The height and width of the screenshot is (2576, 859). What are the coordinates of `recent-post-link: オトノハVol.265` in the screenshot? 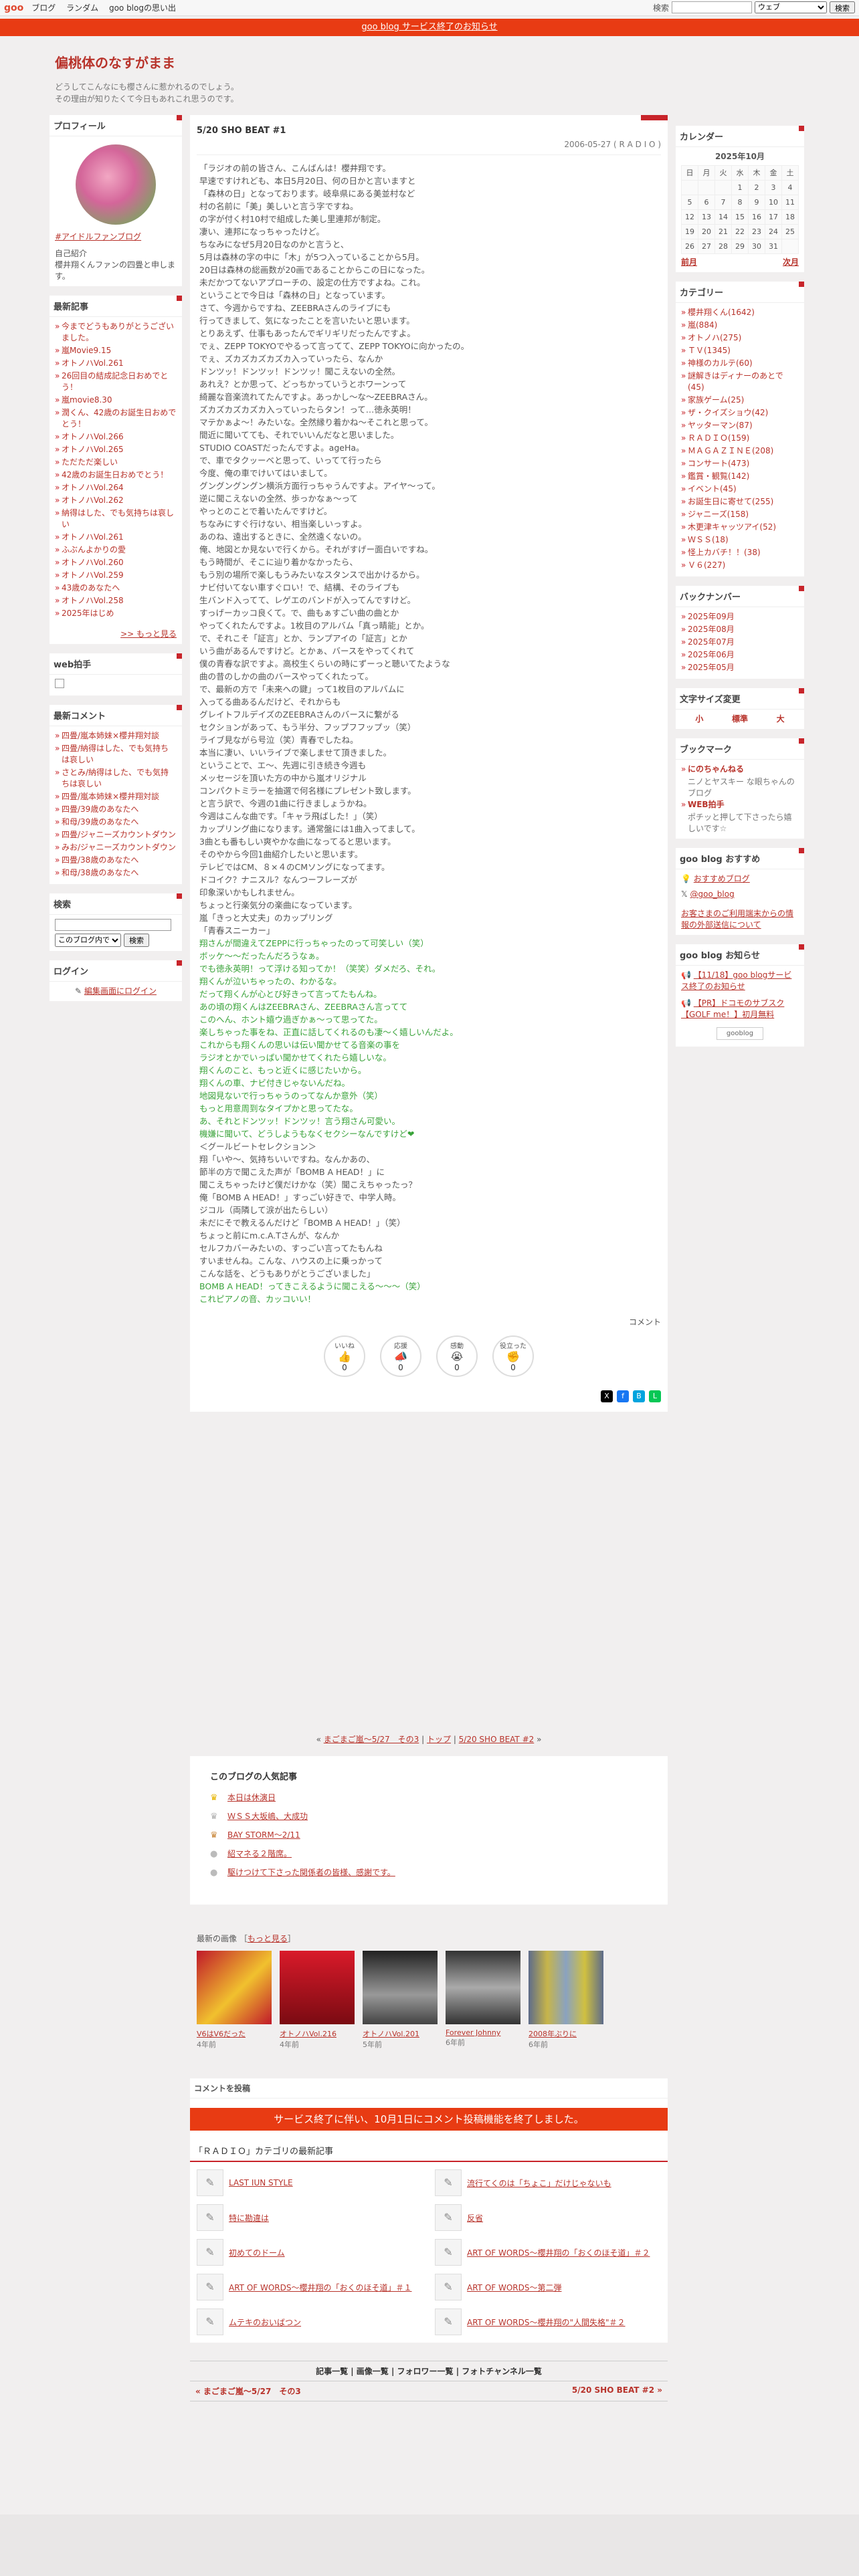 It's located at (93, 449).